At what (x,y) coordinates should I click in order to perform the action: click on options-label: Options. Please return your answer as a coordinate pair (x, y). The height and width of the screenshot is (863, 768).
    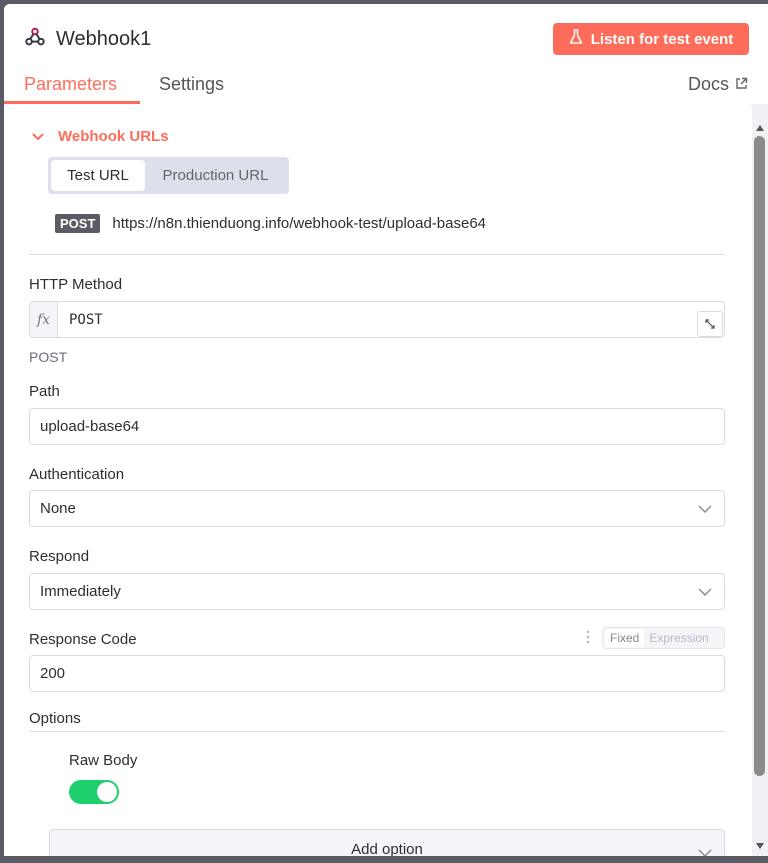
    Looking at the image, I should click on (55, 718).